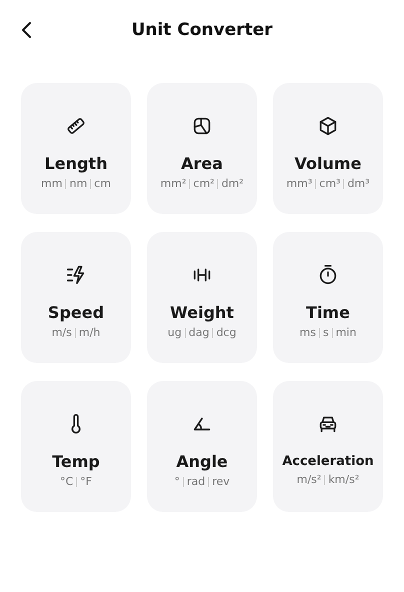 This screenshot has height=592, width=404. Describe the element at coordinates (76, 126) in the screenshot. I see `ruler-icon` at that location.